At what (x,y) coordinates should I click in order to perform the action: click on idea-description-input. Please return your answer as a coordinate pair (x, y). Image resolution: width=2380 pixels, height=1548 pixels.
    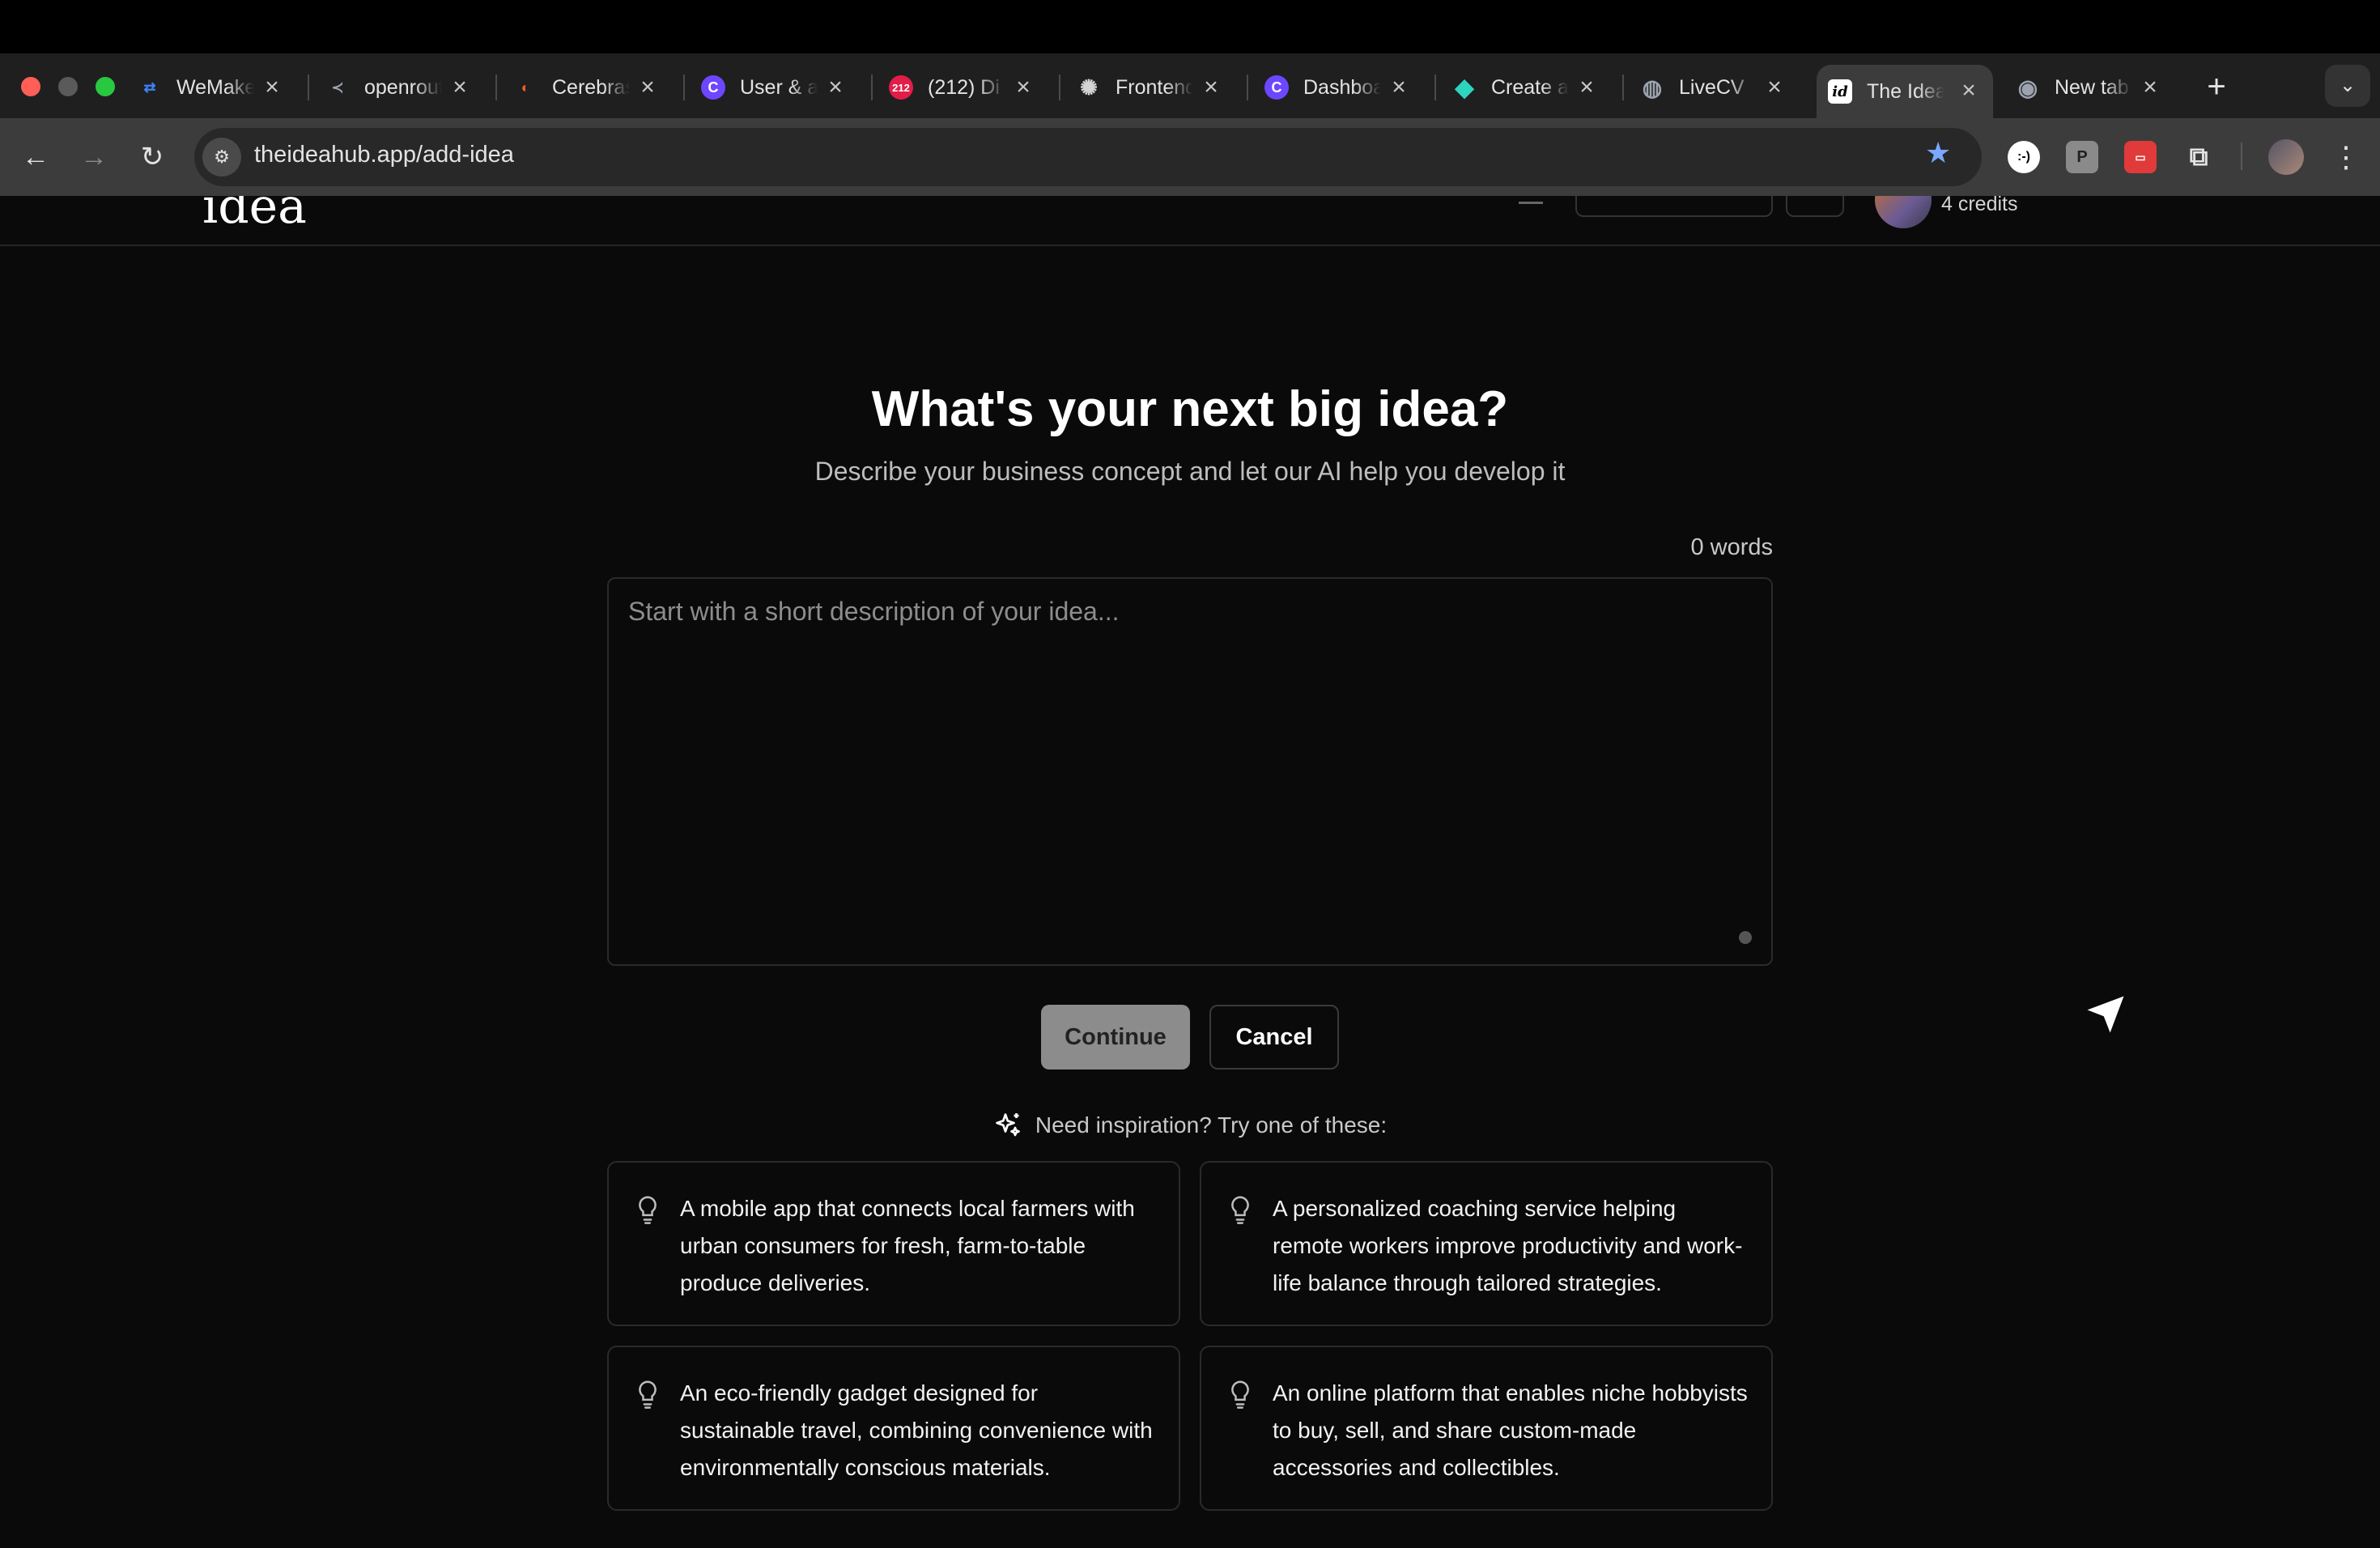
    Looking at the image, I should click on (1190, 771).